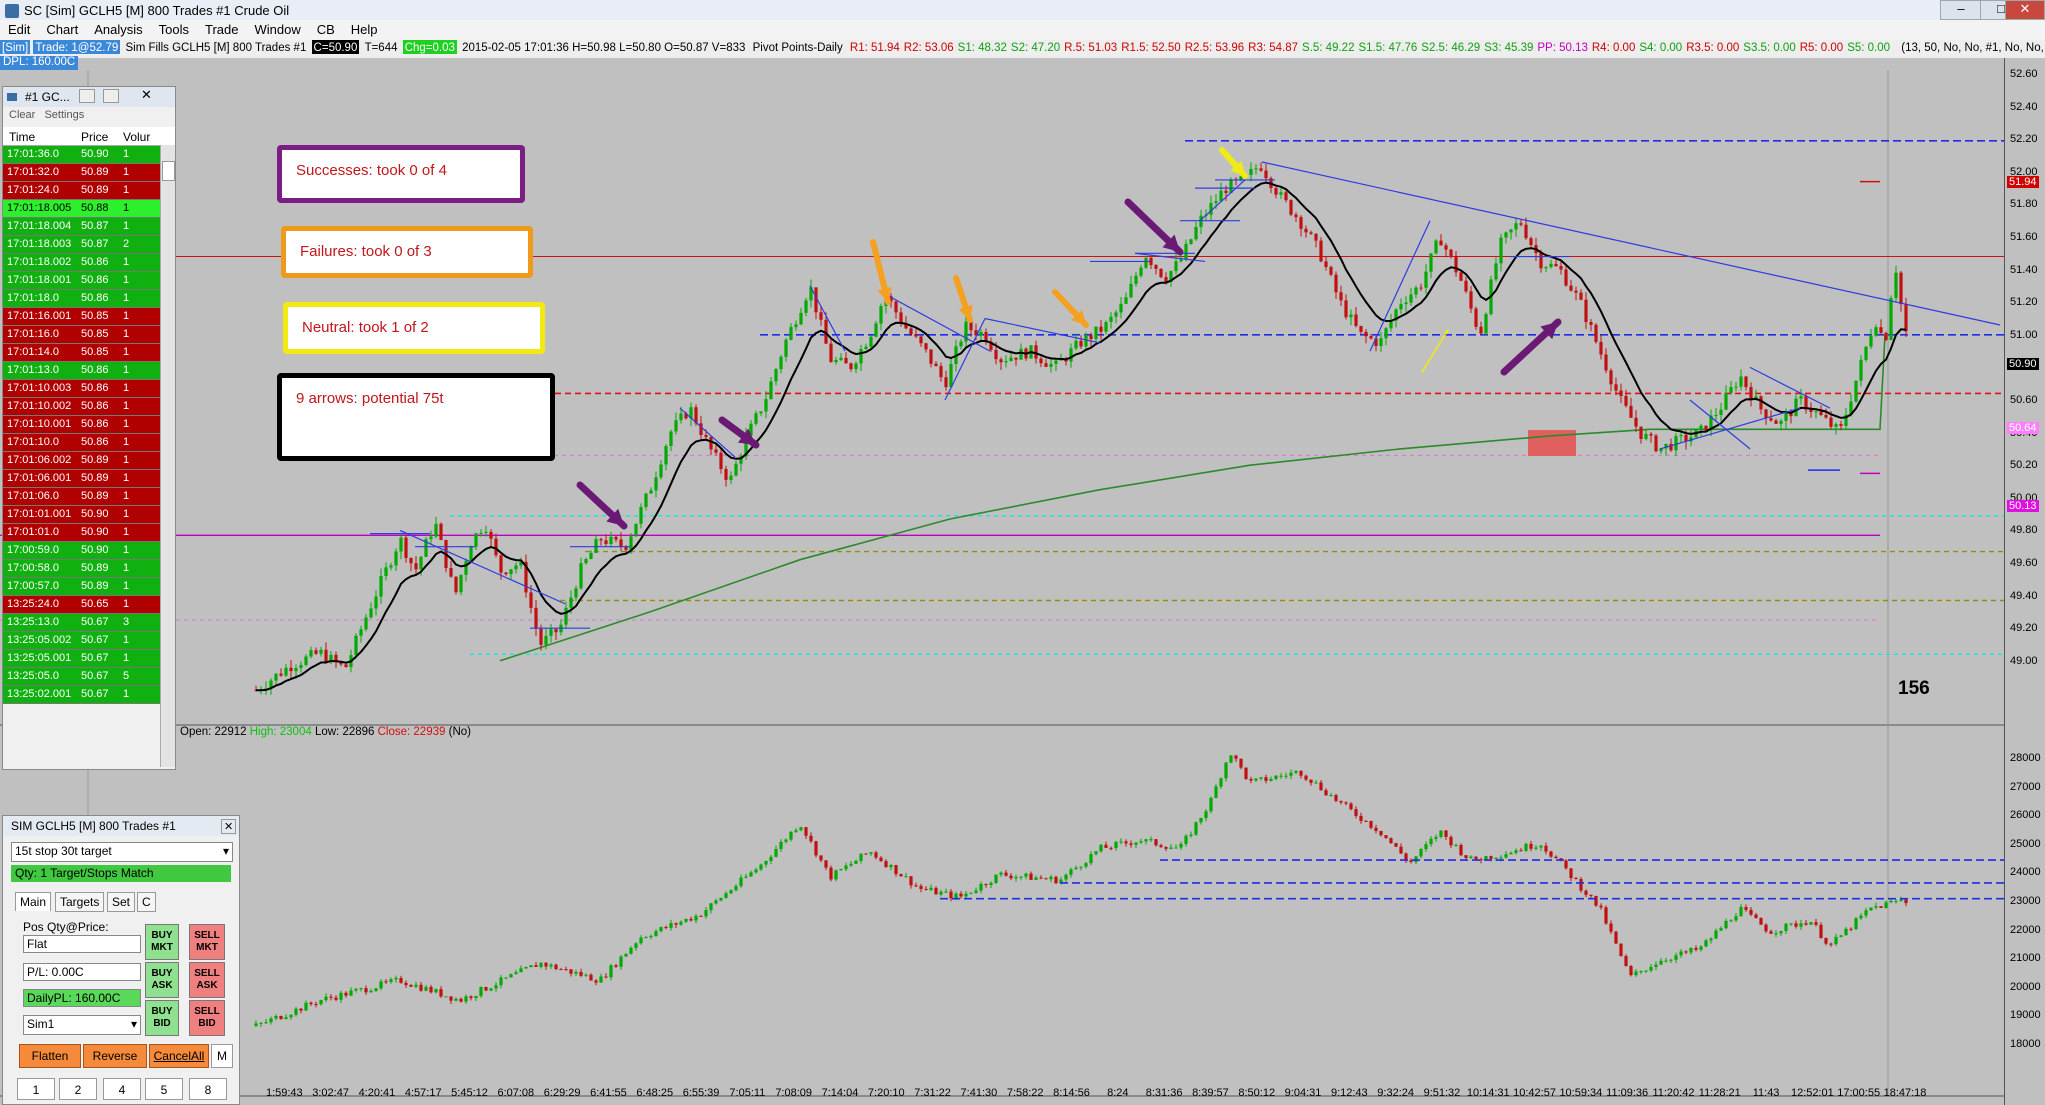 This screenshot has height=1105, width=2045. What do you see at coordinates (39, 244) in the screenshot?
I see `tas-cell-t: 17:01:18.003` at bounding box center [39, 244].